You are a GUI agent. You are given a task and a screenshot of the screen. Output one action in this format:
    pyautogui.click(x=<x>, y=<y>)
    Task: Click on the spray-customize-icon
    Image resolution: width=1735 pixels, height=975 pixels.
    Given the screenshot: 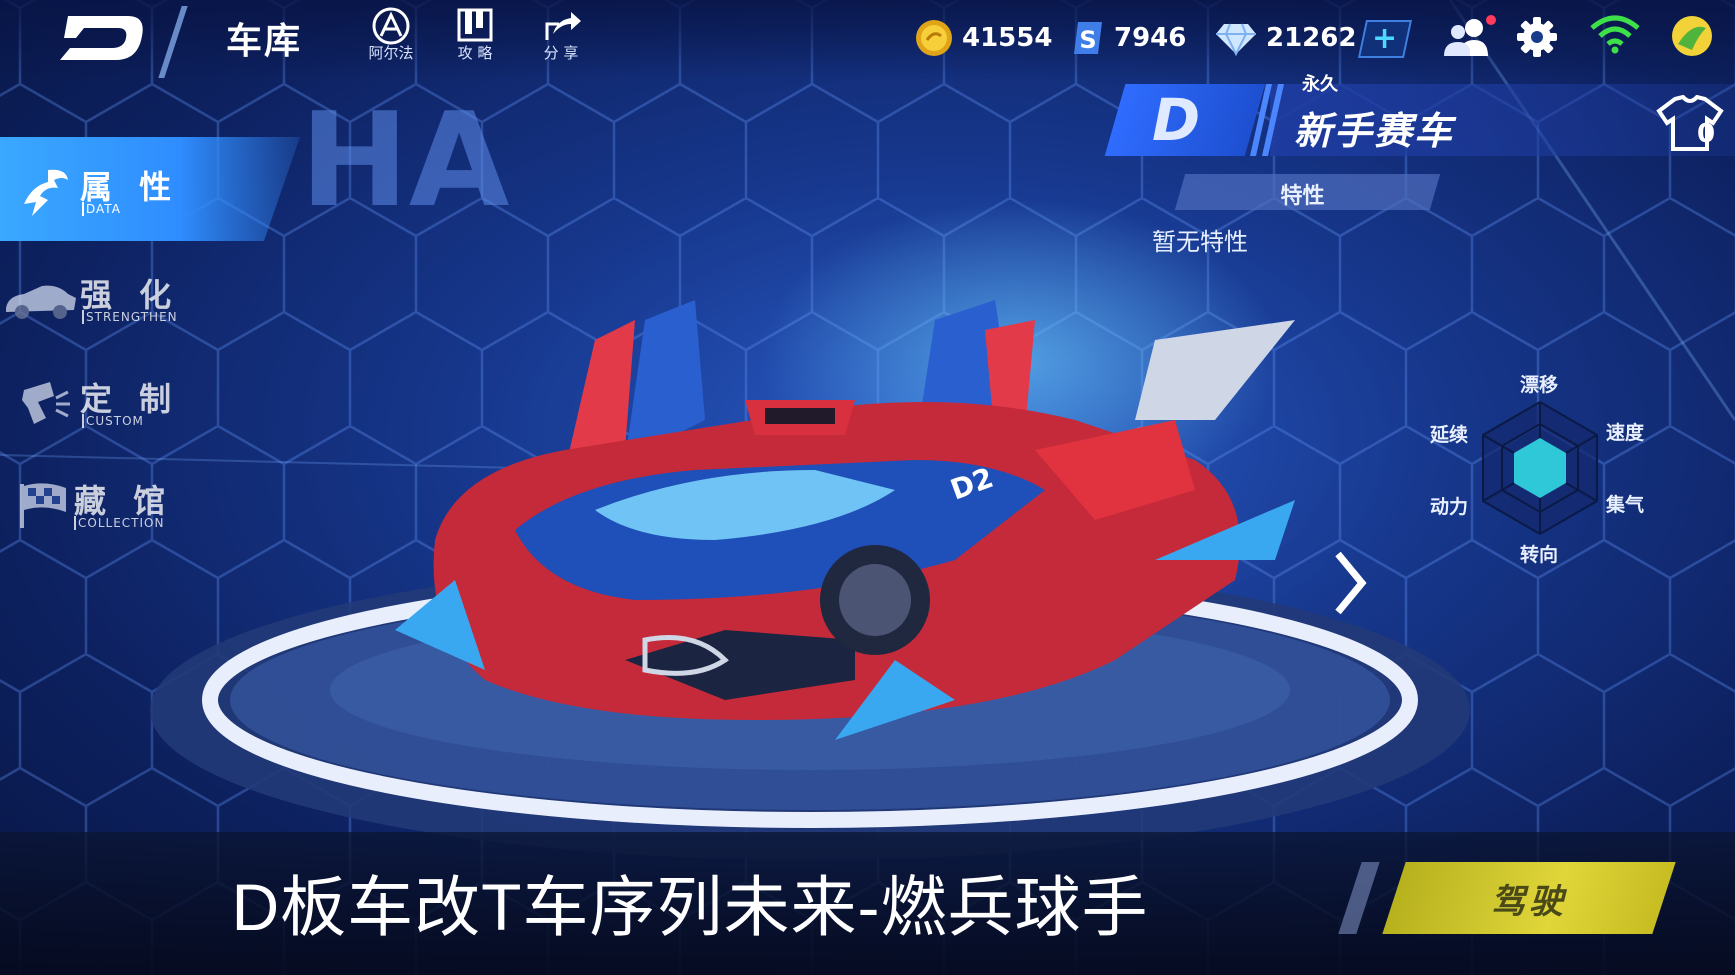 What is the action you would take?
    pyautogui.click(x=46, y=403)
    